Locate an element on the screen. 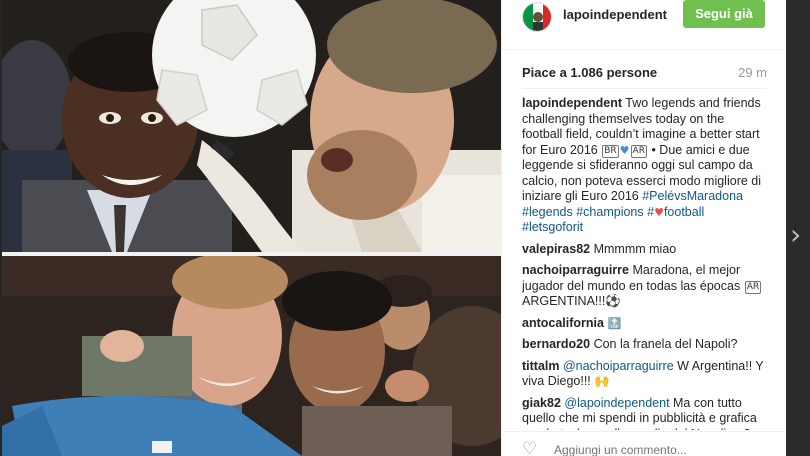  hashtag-football: #♥football is located at coordinates (675, 212).